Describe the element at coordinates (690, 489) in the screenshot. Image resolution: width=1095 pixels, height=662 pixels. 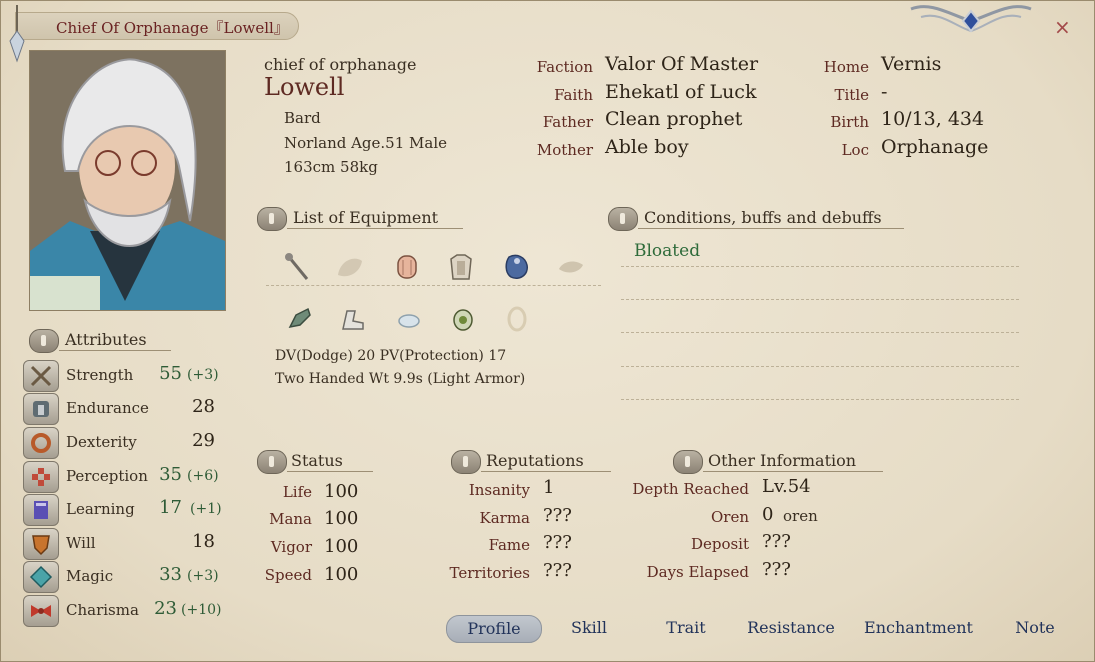
I see `depth-reached-label: Depth Reached` at that location.